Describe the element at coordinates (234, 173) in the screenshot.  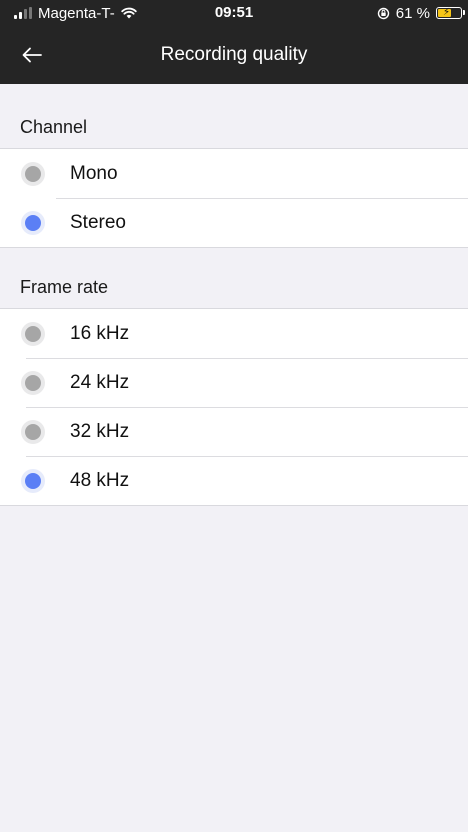
I see `channel-option-mono: Mono` at that location.